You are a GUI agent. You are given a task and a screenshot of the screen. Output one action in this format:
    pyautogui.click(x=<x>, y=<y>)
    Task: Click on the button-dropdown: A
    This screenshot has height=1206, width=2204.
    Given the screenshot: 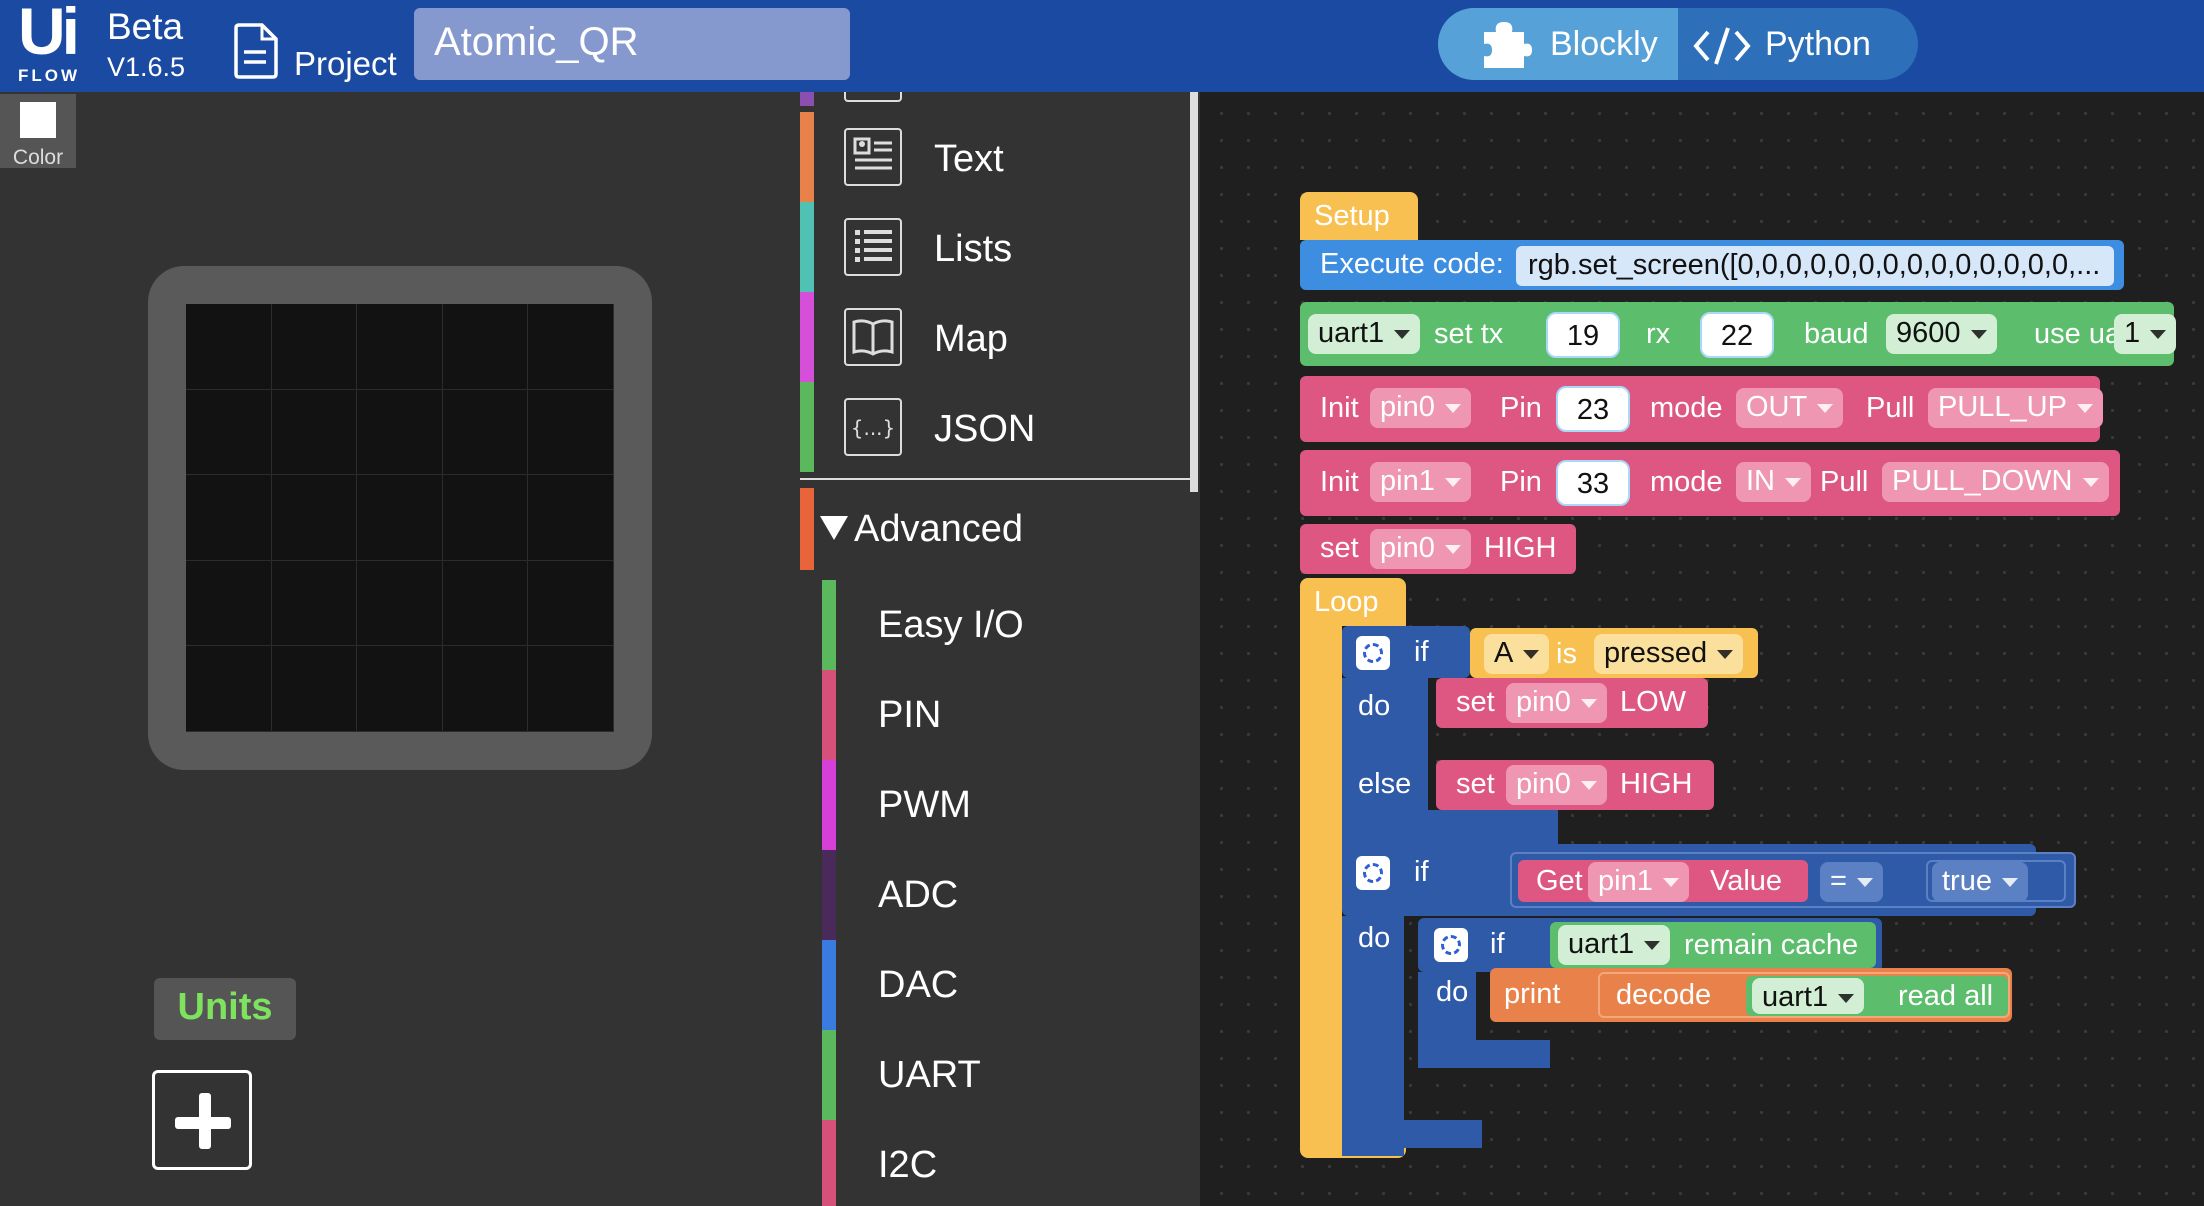 What is the action you would take?
    pyautogui.click(x=1517, y=654)
    